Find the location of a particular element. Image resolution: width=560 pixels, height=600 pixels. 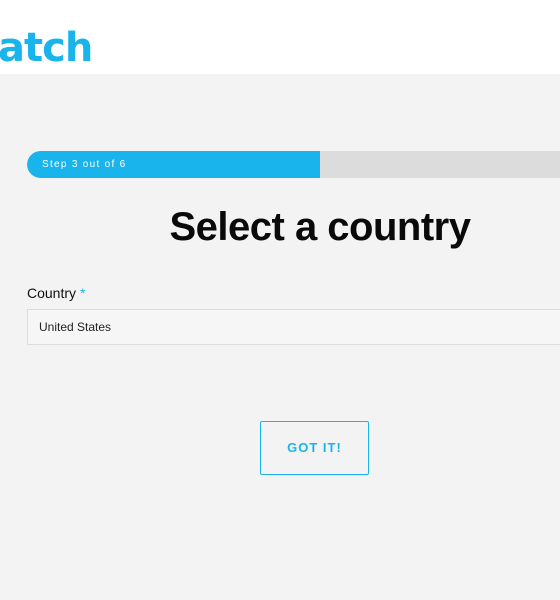

country-field-label: Country * is located at coordinates (56, 293).